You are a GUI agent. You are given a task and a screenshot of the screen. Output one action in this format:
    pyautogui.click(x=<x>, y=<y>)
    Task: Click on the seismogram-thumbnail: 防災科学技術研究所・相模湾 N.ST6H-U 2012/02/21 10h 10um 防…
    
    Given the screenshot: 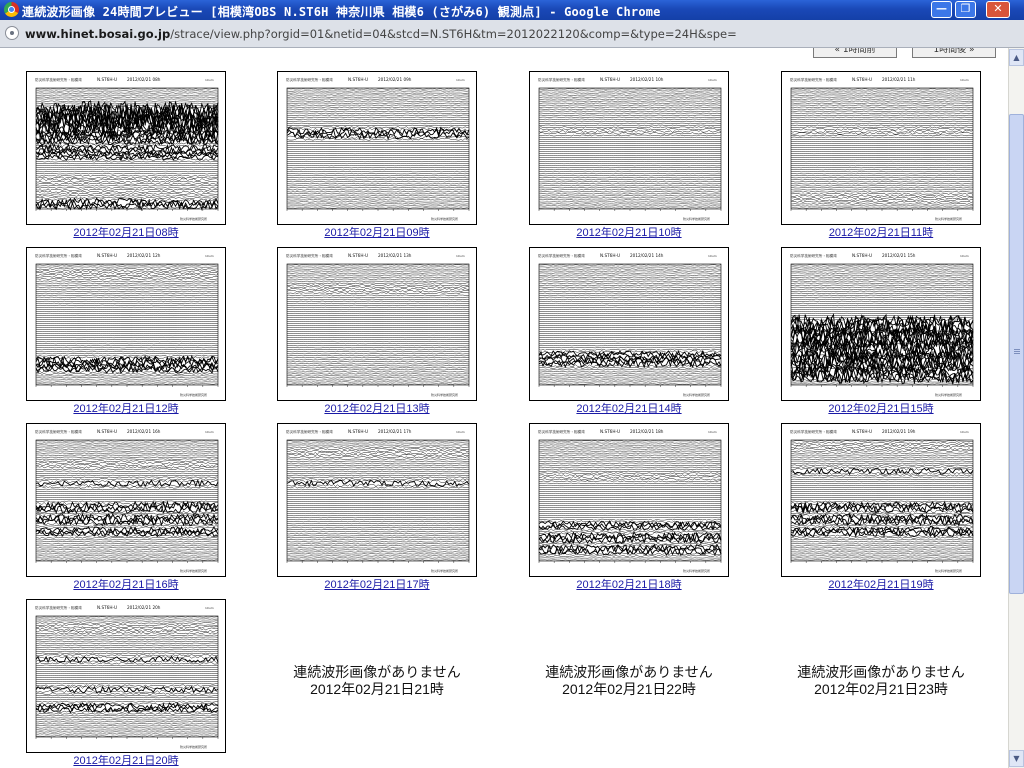 What is the action you would take?
    pyautogui.click(x=629, y=155)
    